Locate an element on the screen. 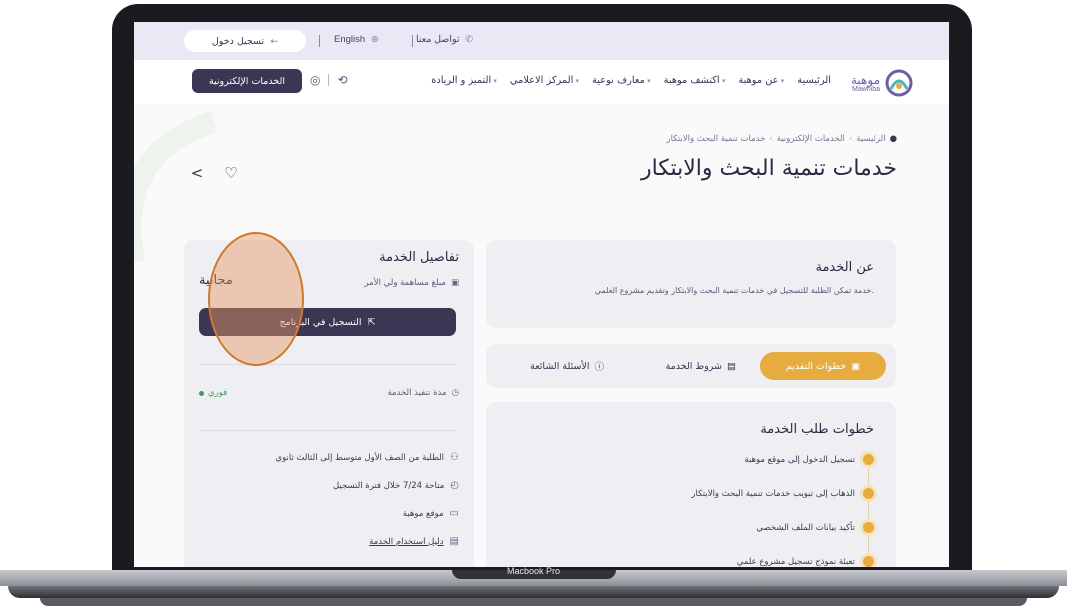 This screenshot has height=610, width=1067. nav-item-label: المركز الاعلامي is located at coordinates (541, 80).